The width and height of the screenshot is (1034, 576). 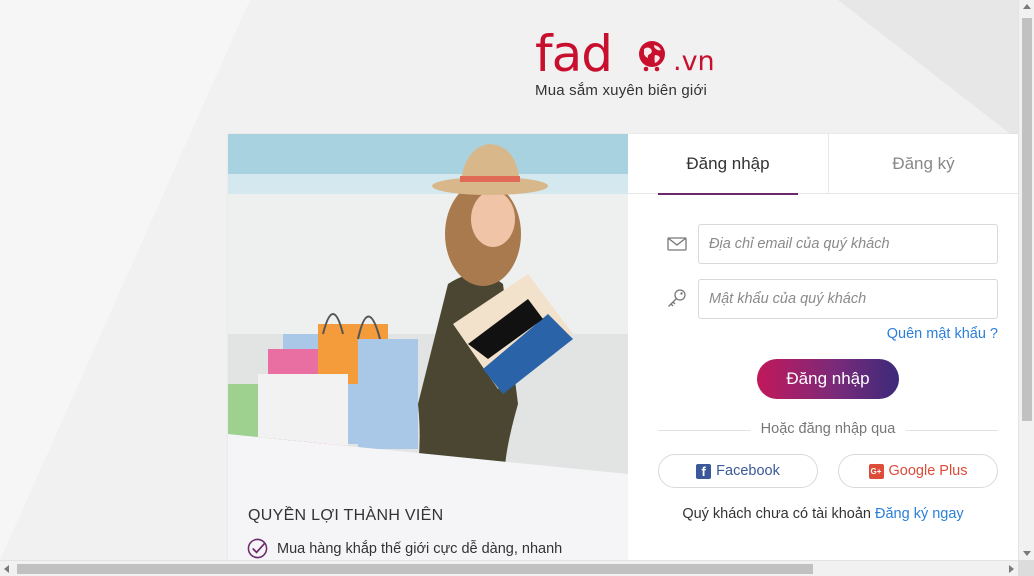 I want to click on facebook-label: Facebook, so click(x=748, y=471).